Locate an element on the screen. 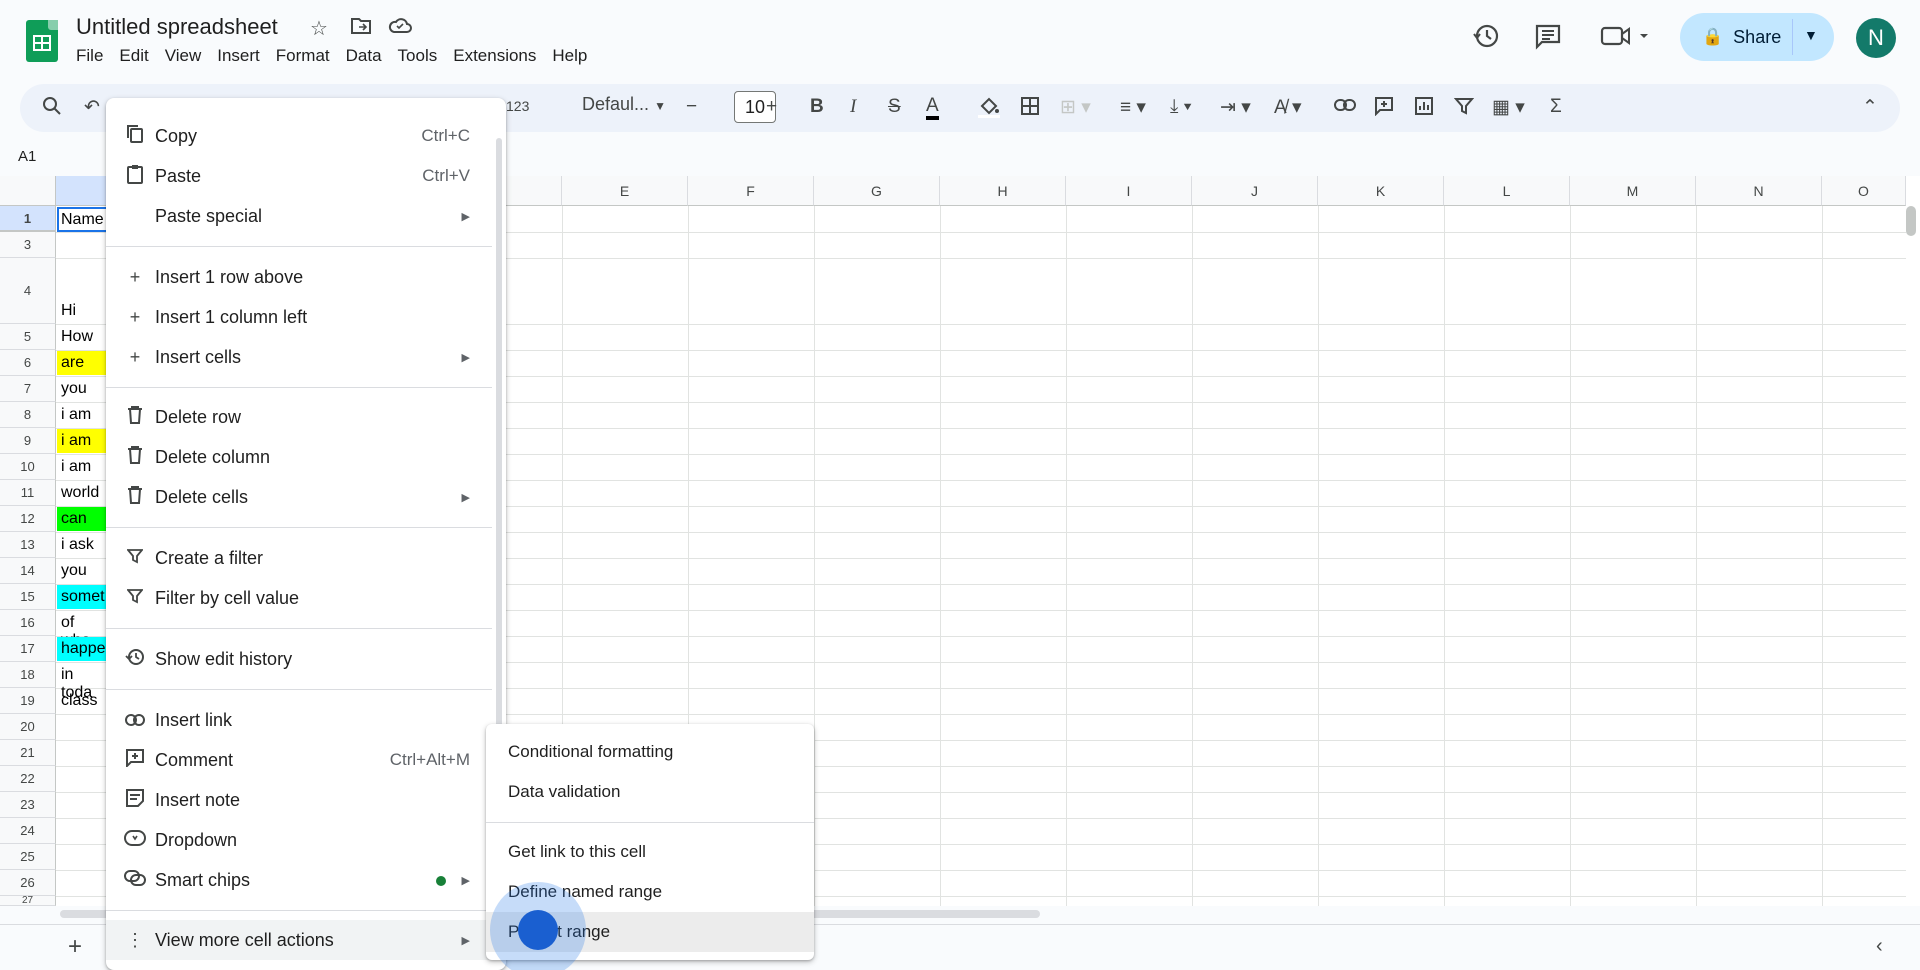  fill-color-icon is located at coordinates (989, 110).